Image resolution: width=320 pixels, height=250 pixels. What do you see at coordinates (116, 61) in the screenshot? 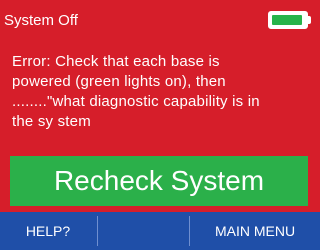
I see `error-line: Error: Check that each base is` at bounding box center [116, 61].